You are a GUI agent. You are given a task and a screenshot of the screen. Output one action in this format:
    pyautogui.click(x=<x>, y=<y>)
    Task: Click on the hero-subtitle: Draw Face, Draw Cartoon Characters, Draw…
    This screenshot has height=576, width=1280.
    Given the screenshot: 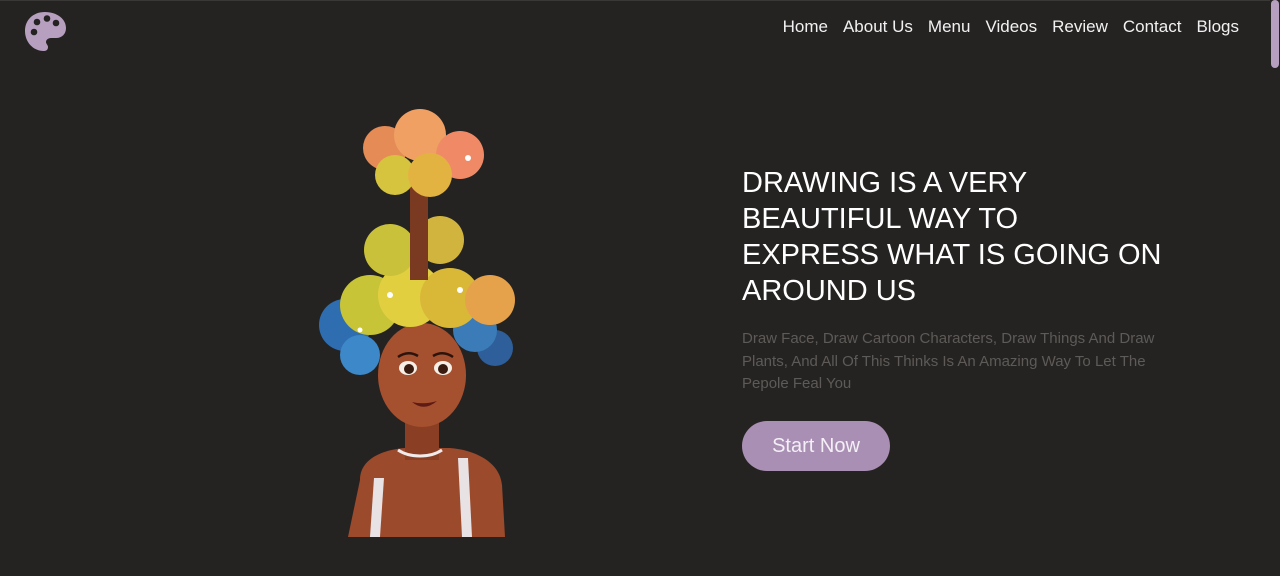 What is the action you would take?
    pyautogui.click(x=948, y=361)
    